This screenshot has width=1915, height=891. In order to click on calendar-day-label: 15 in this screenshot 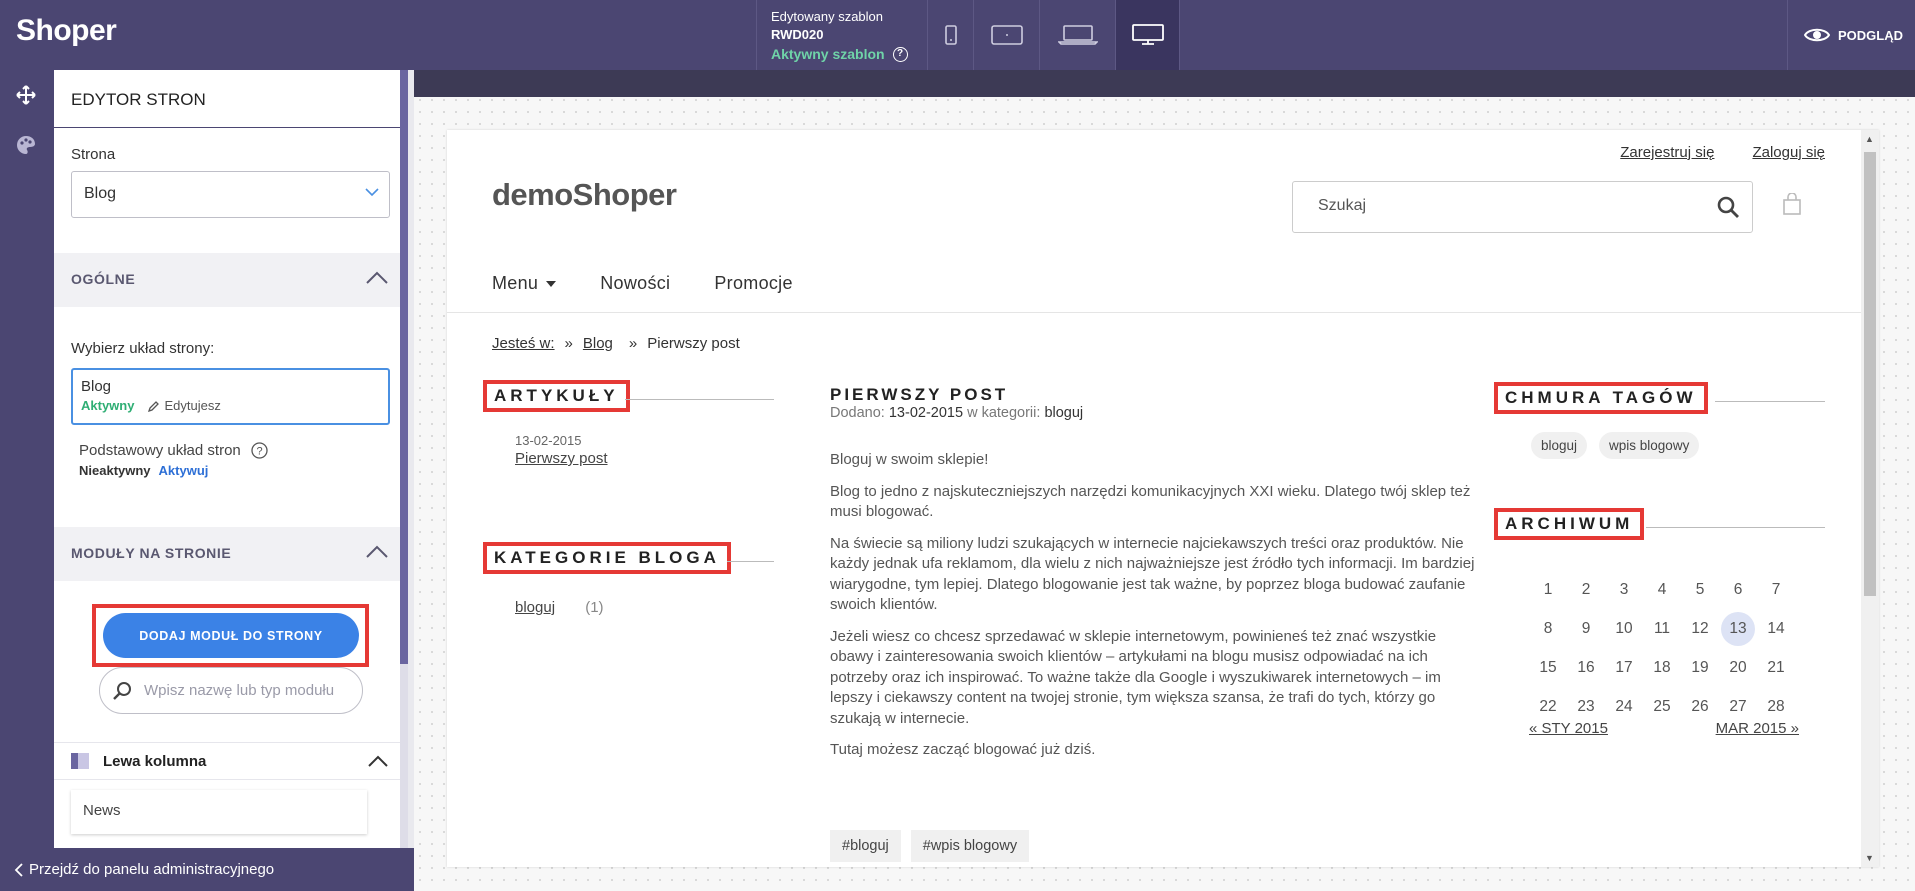, I will do `click(1548, 667)`.